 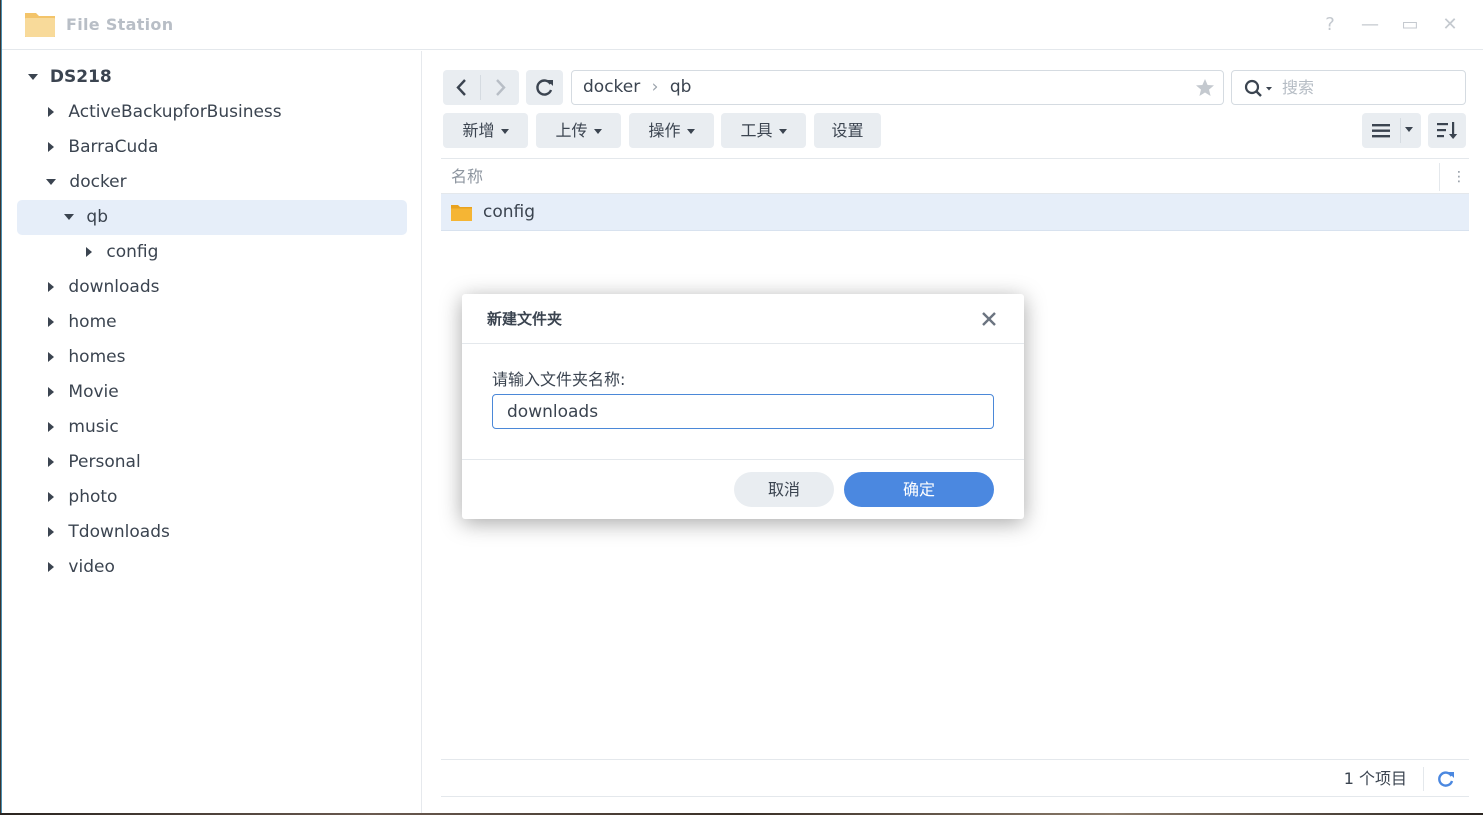 What do you see at coordinates (1400, 130) in the screenshot?
I see `view-divider` at bounding box center [1400, 130].